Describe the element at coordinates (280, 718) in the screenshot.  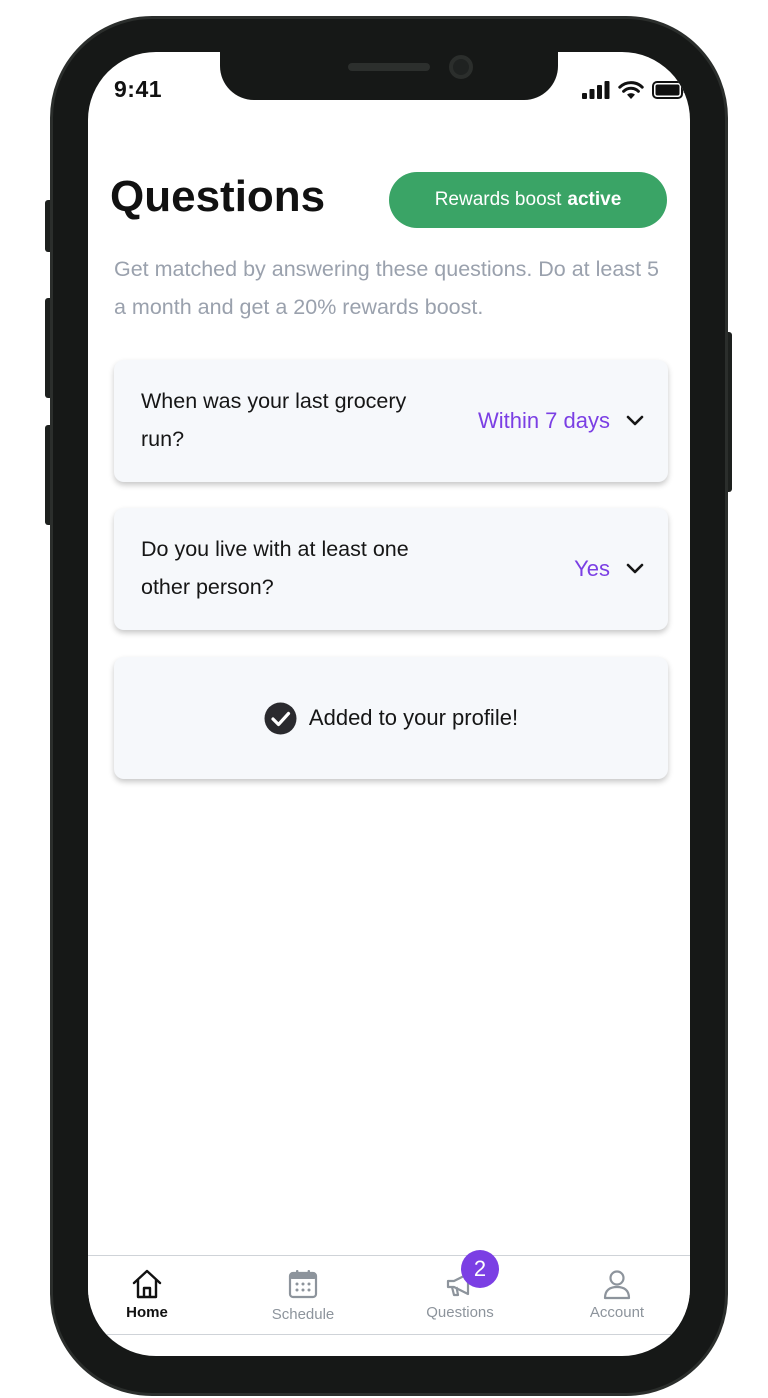
I see `check-circle-icon` at that location.